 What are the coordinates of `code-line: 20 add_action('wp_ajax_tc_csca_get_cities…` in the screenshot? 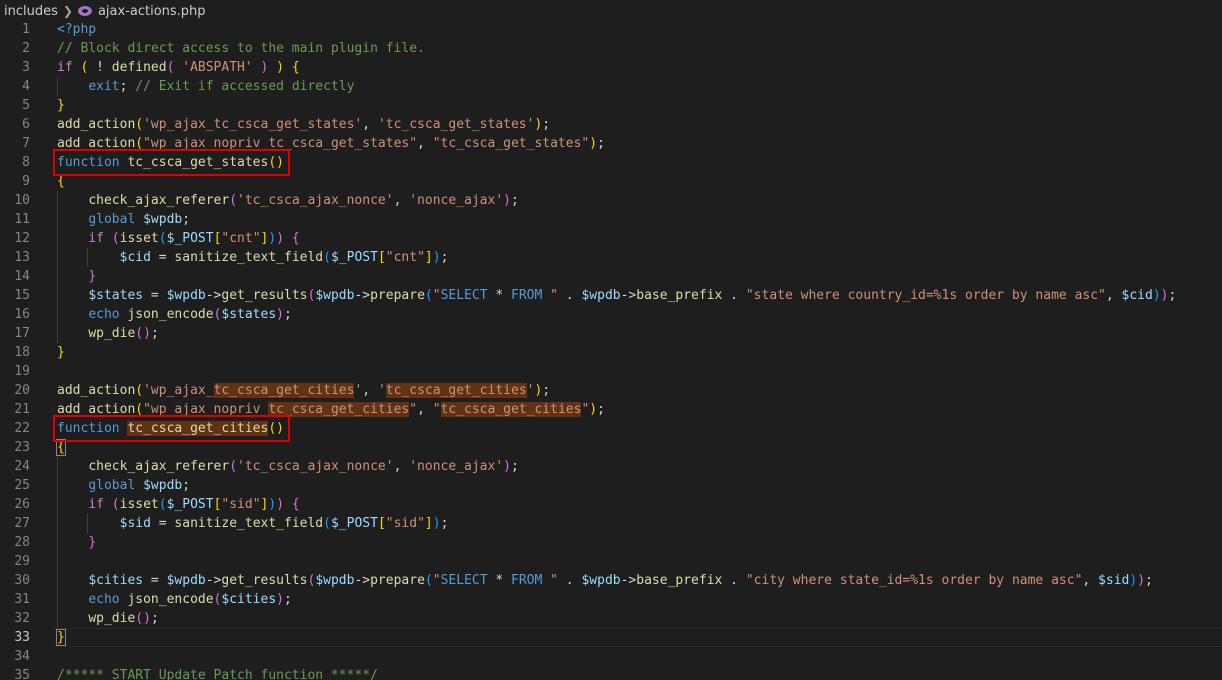 It's located at (611, 390).